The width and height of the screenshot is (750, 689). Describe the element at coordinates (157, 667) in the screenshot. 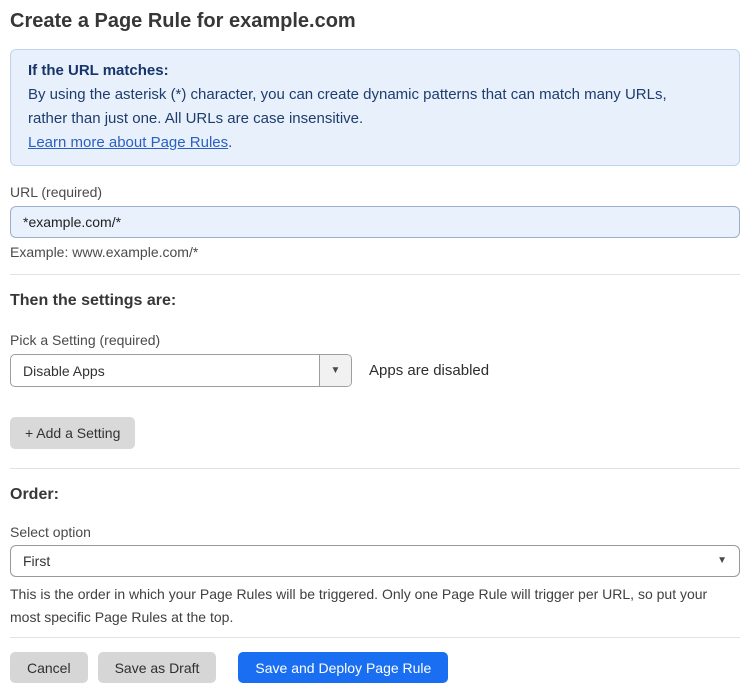

I see `save-as-draft-button: Save as Draft` at that location.